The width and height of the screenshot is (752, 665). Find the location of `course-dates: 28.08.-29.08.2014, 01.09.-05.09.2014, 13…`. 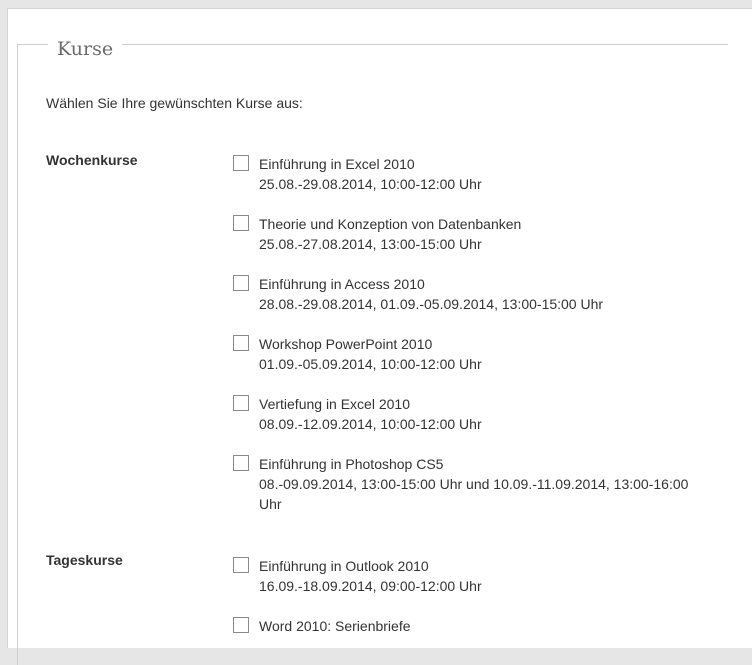

course-dates: 28.08.-29.08.2014, 01.09.-05.09.2014, 13… is located at coordinates (431, 304).